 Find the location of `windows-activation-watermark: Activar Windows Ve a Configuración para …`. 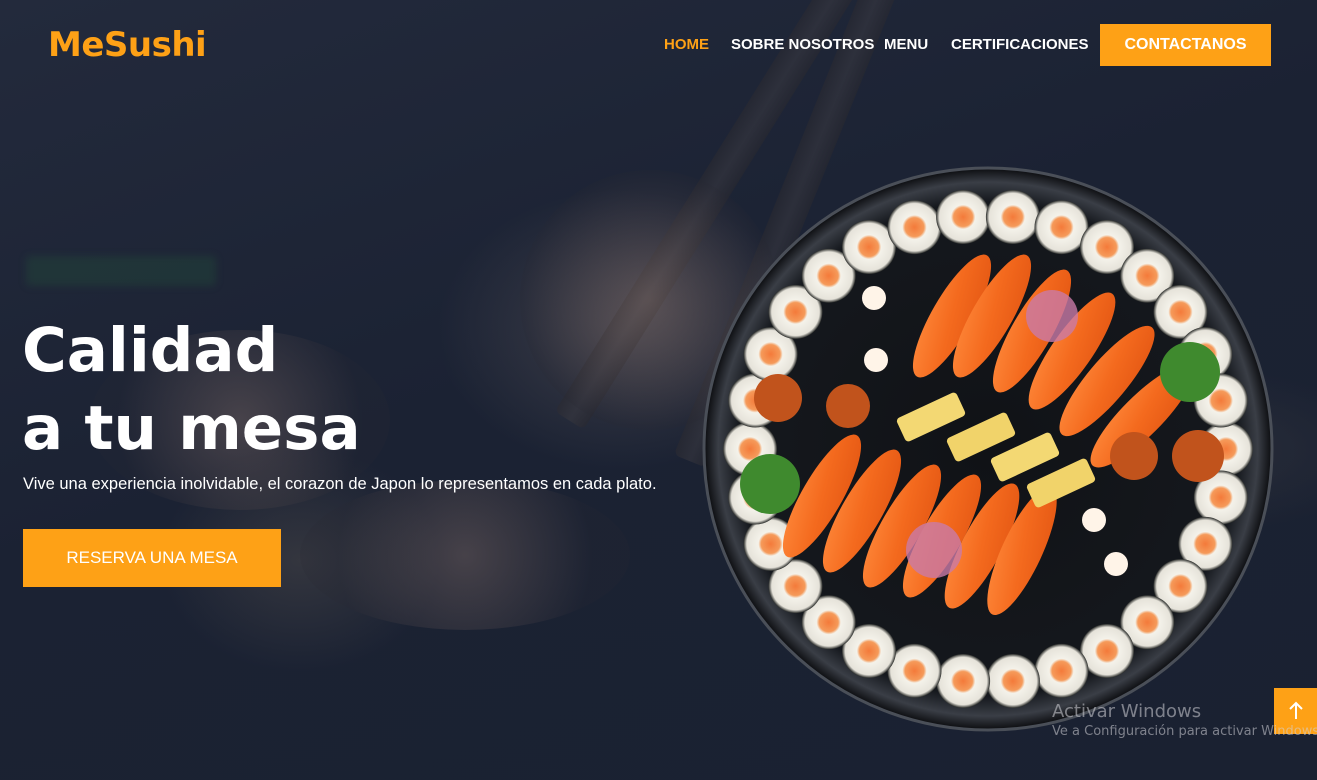

windows-activation-watermark: Activar Windows Ve a Configuración para … is located at coordinates (1184, 720).